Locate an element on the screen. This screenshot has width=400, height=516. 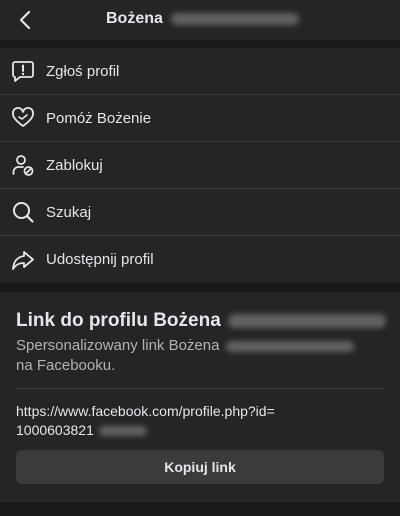
block-user-icon is located at coordinates (23, 165).